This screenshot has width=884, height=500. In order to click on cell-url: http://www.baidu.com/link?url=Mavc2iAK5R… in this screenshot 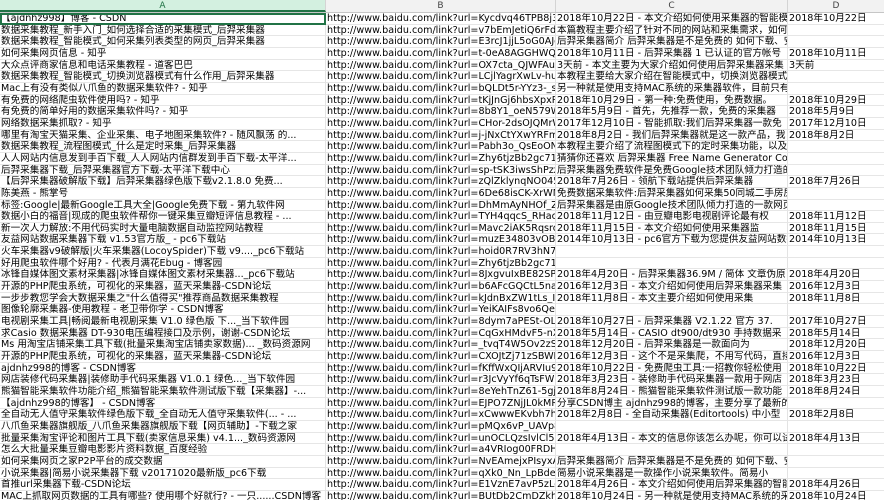, I will do `click(441, 228)`.